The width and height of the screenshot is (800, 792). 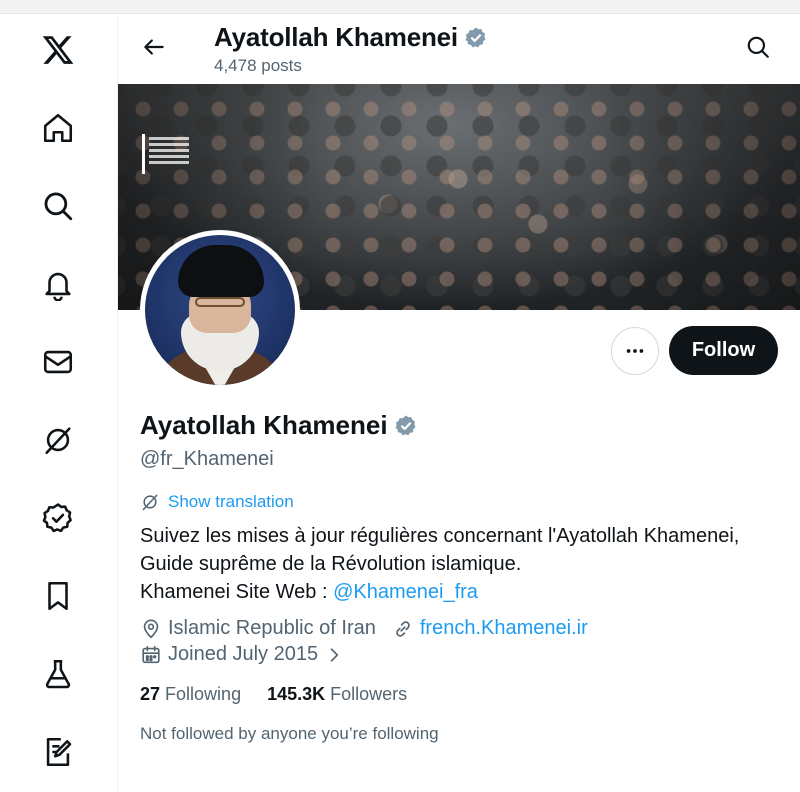 I want to click on following-label: Following, so click(x=203, y=694).